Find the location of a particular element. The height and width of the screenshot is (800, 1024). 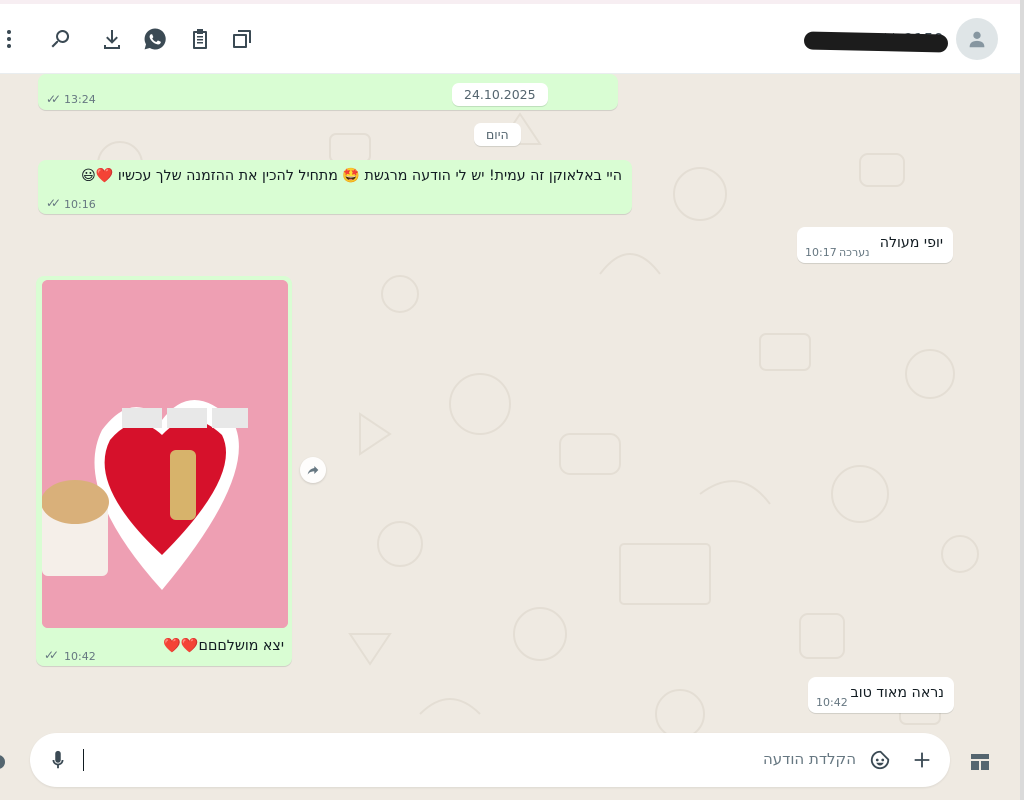

message-composer: הקלדת הודעה is located at coordinates (490, 760).